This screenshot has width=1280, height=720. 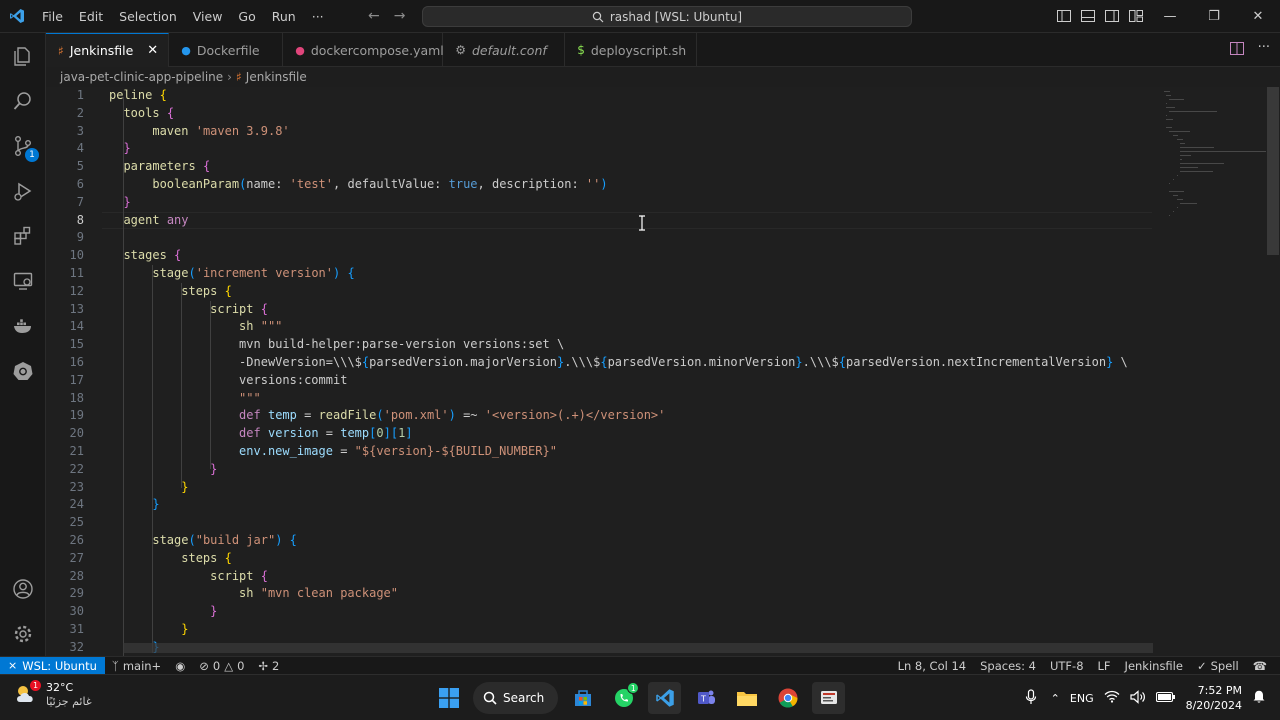 I want to click on teams-icon: T, so click(x=705, y=698).